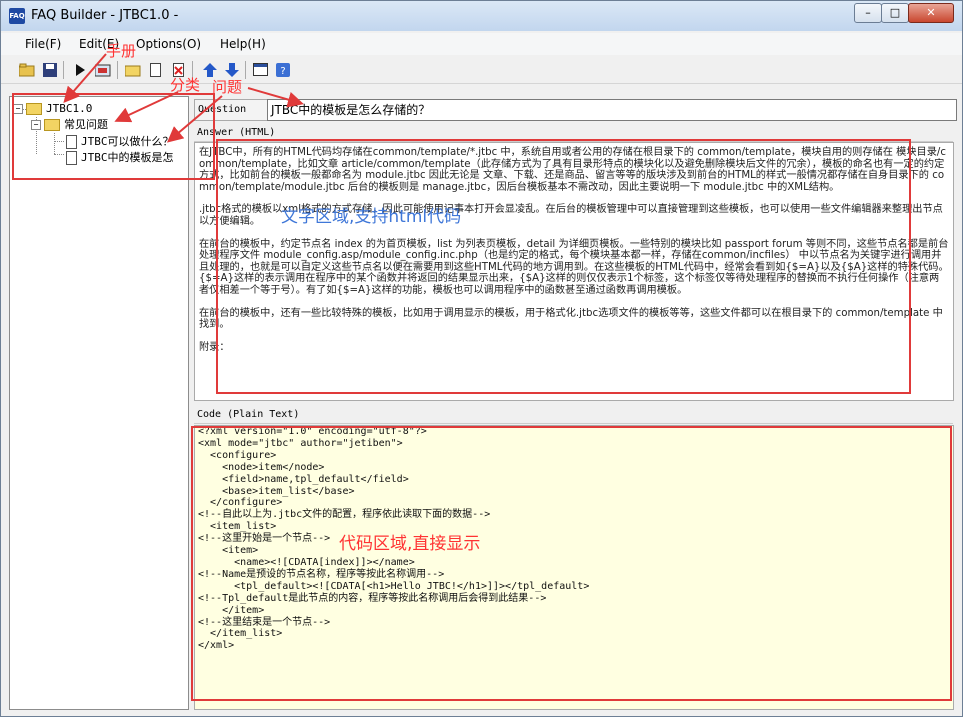  What do you see at coordinates (194, 119) in the screenshot?
I see `question-arrow-tree` at bounding box center [194, 119].